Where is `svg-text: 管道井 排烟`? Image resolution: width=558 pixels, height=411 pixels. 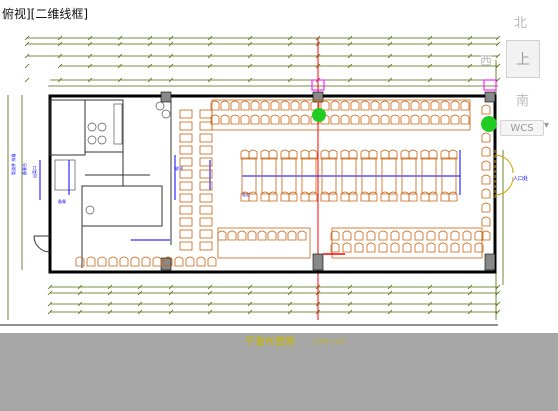
svg-text: 管道井 排烟 is located at coordinates (13, 164).